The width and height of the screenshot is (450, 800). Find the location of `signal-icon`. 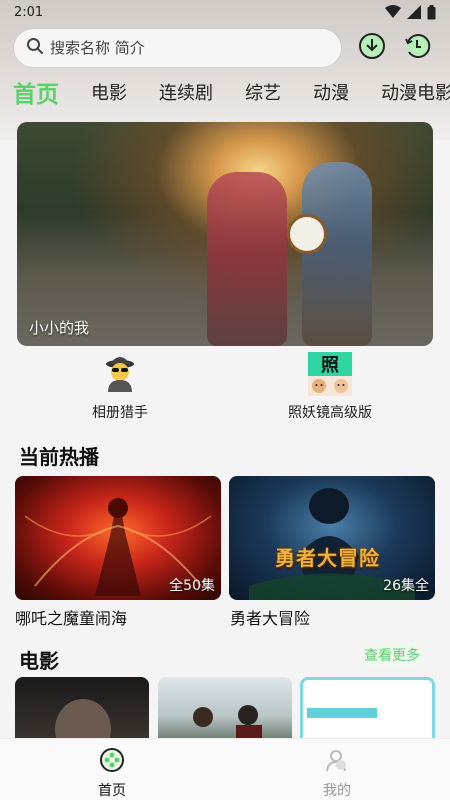

signal-icon is located at coordinates (414, 12).